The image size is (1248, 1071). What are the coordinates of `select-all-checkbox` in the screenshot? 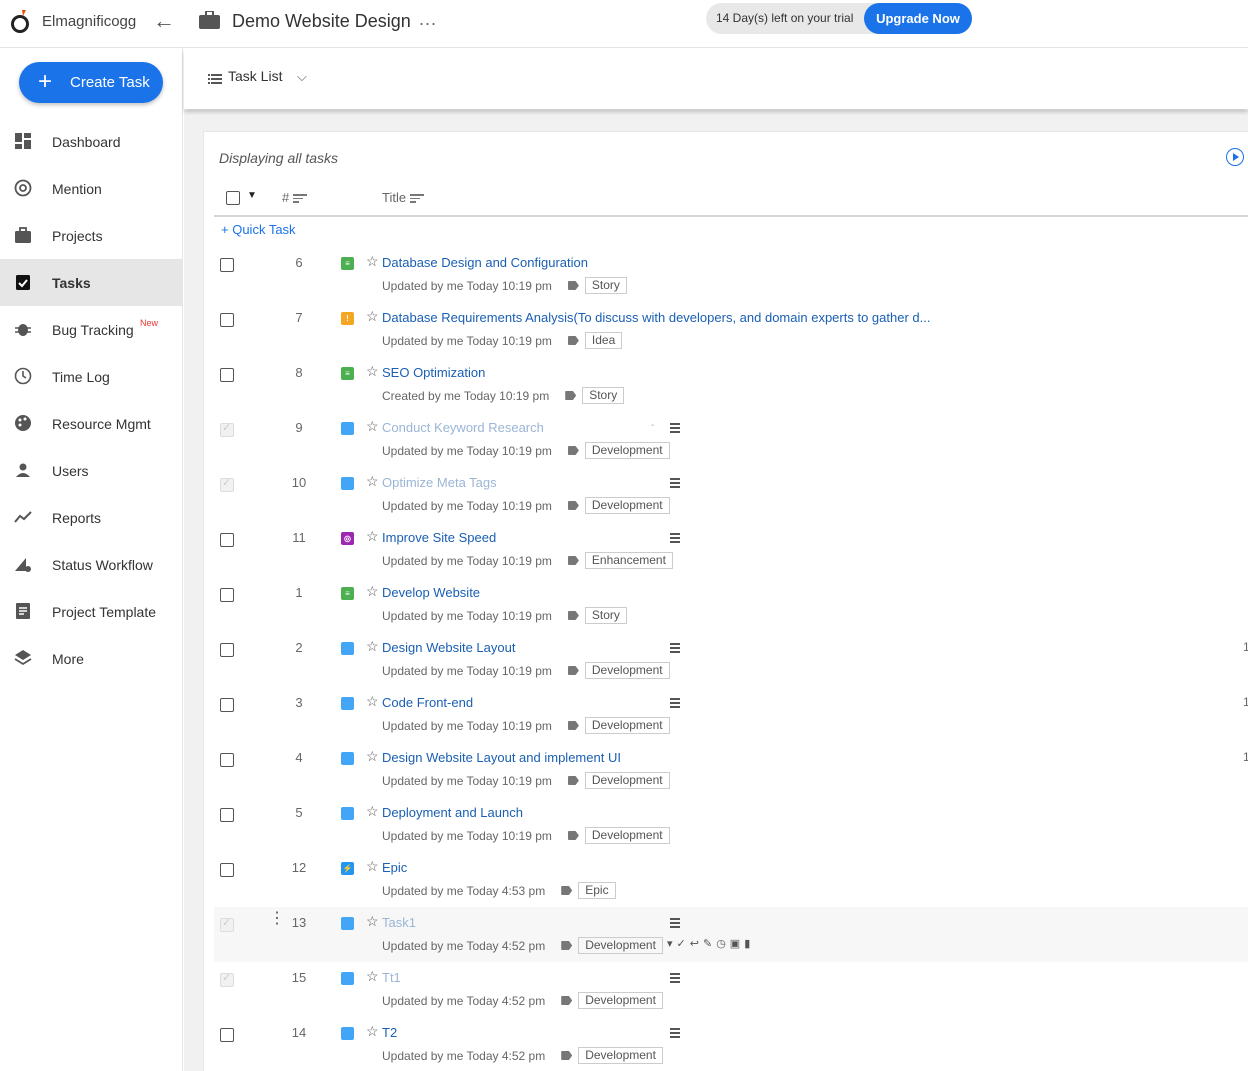 It's located at (233, 198).